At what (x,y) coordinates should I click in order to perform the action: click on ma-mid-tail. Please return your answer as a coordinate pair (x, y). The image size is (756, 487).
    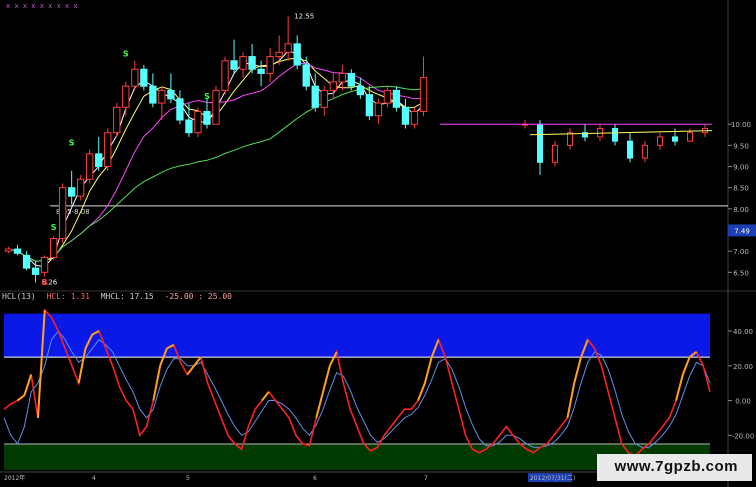
    Looking at the image, I should click on (621, 133).